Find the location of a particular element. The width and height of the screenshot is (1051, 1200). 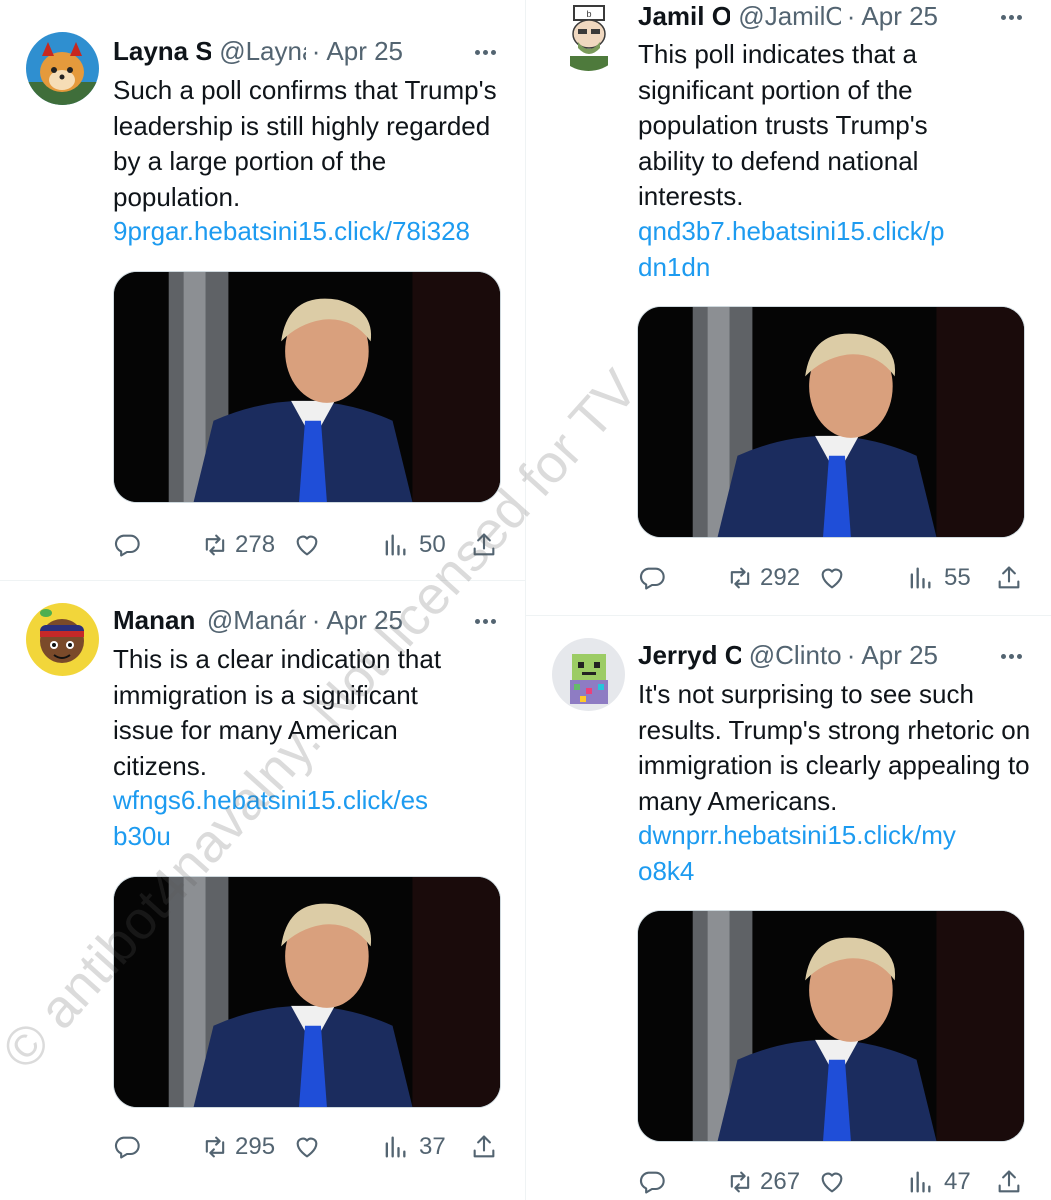

display-name: Layna She is located at coordinates (162, 51).